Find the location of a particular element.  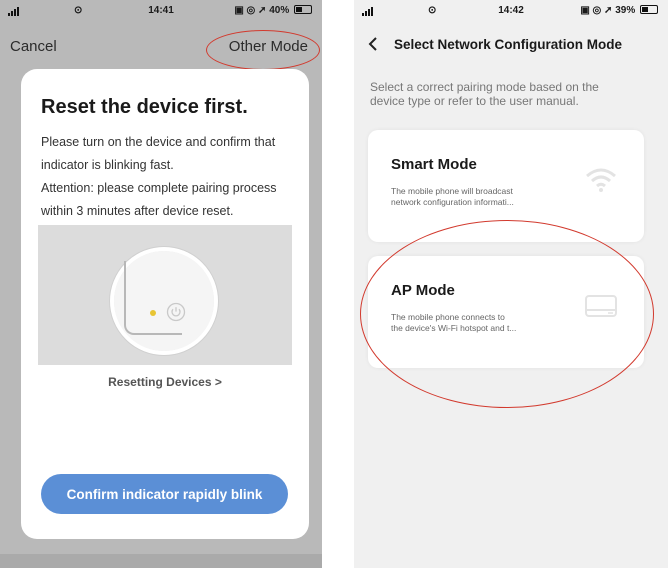

battery-percent: 40% is located at coordinates (279, 10).